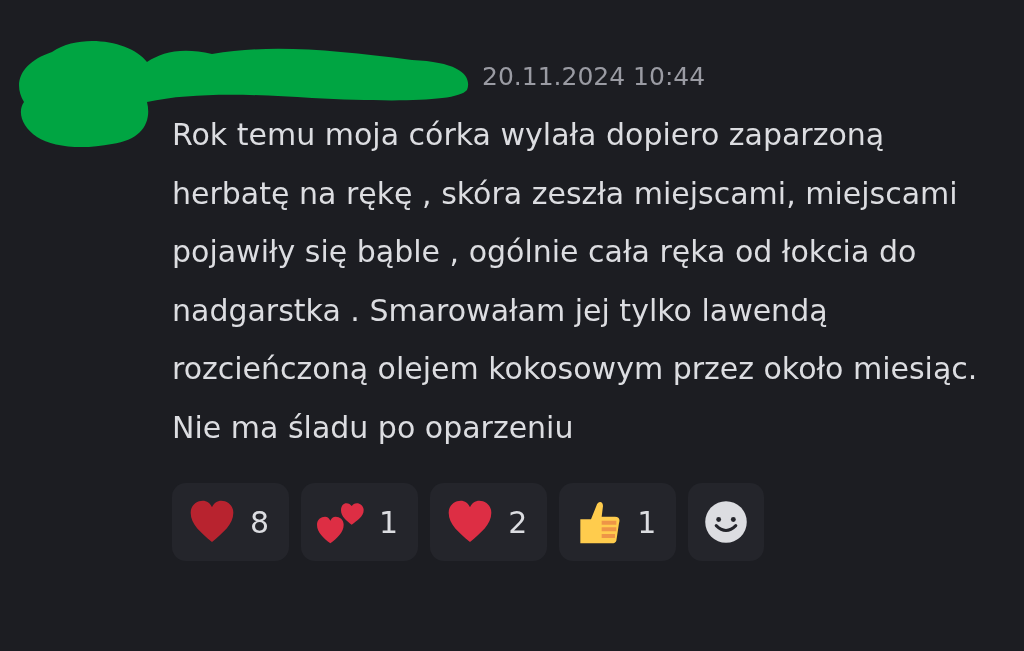 Image resolution: width=1024 pixels, height=651 pixels. I want to click on reaction-button: 8, so click(231, 522).